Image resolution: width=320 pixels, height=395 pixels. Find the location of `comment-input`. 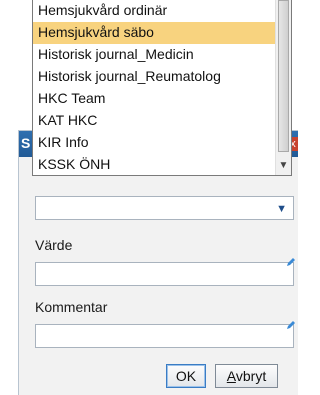

comment-input is located at coordinates (164, 336).